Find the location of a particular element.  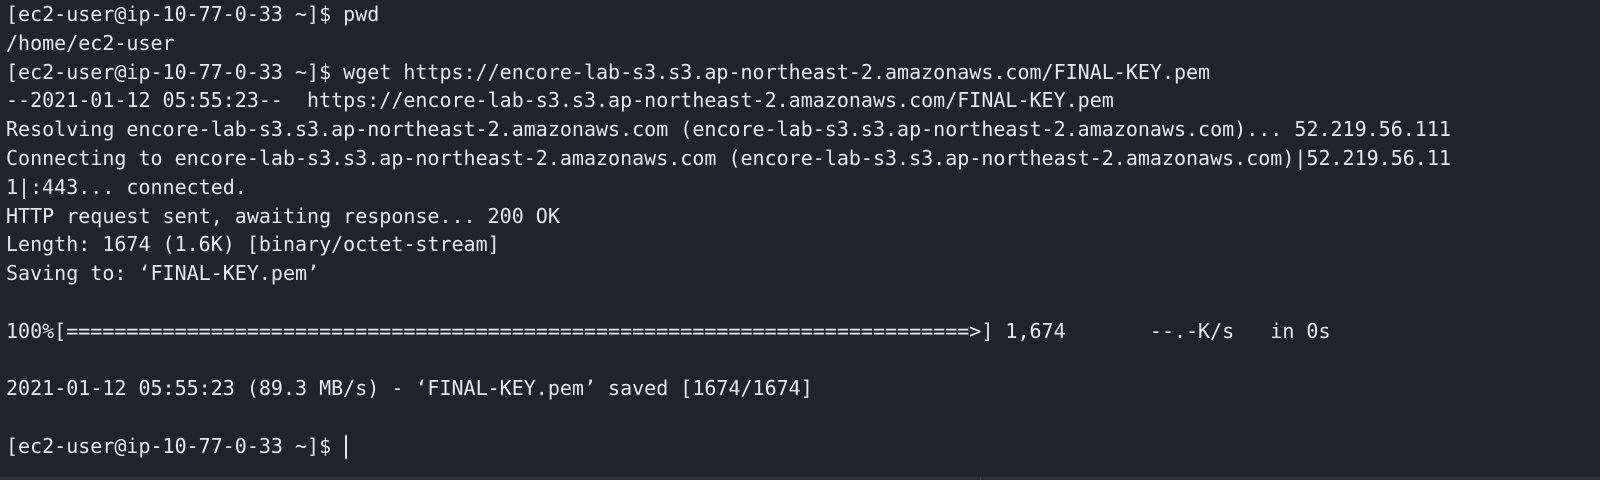

terminal-line: [ec2-user@ip-10-77-0-33 ~]$ pwd is located at coordinates (193, 14).